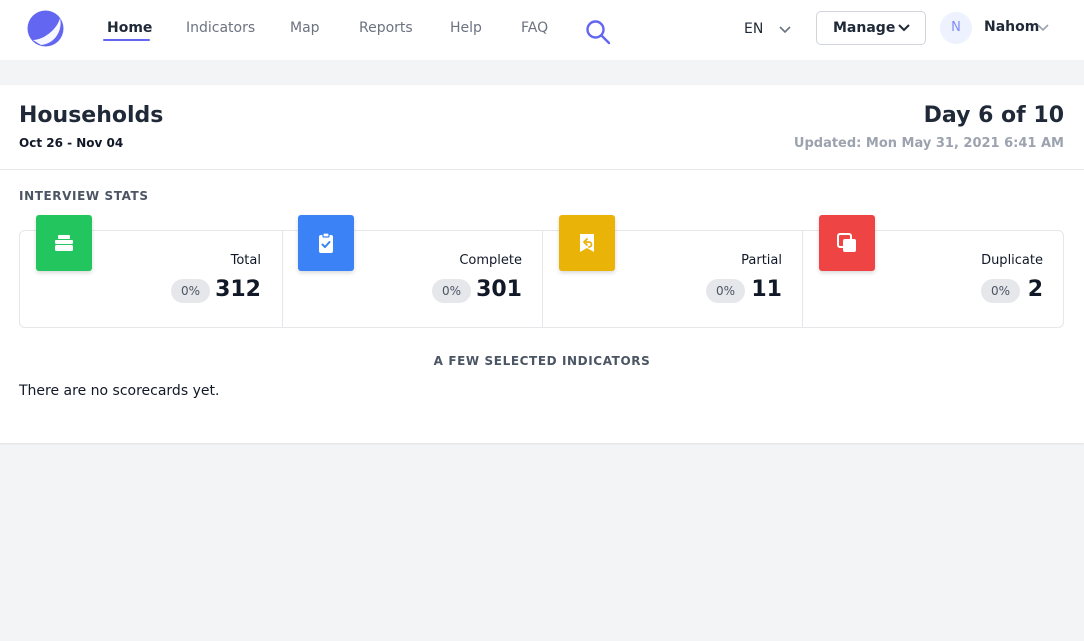 This screenshot has width=1084, height=641. What do you see at coordinates (245, 260) in the screenshot?
I see `stat-label: Total` at bounding box center [245, 260].